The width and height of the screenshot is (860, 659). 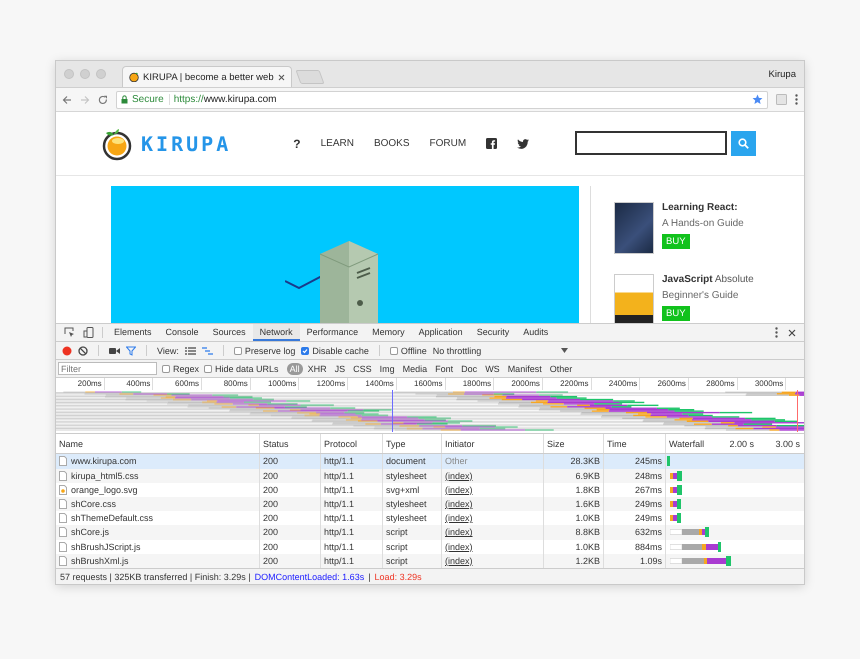 I want to click on camera-icon, so click(x=114, y=350).